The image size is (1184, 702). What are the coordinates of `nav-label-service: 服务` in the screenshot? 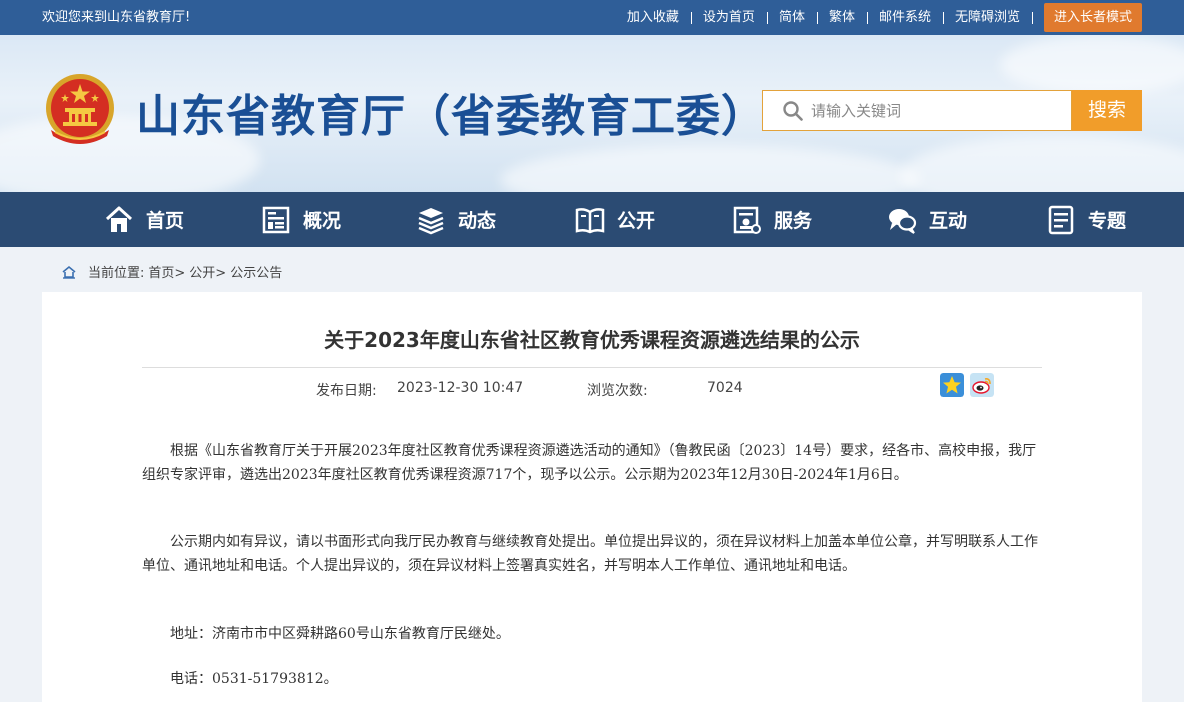 It's located at (793, 221).